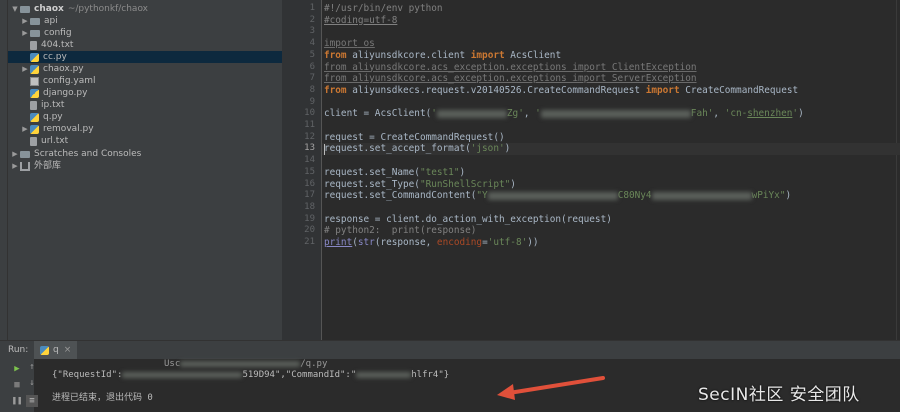 Image resolution: width=900 pixels, height=412 pixels. Describe the element at coordinates (68, 129) in the screenshot. I see `tree-item-label: removal.py` at that location.